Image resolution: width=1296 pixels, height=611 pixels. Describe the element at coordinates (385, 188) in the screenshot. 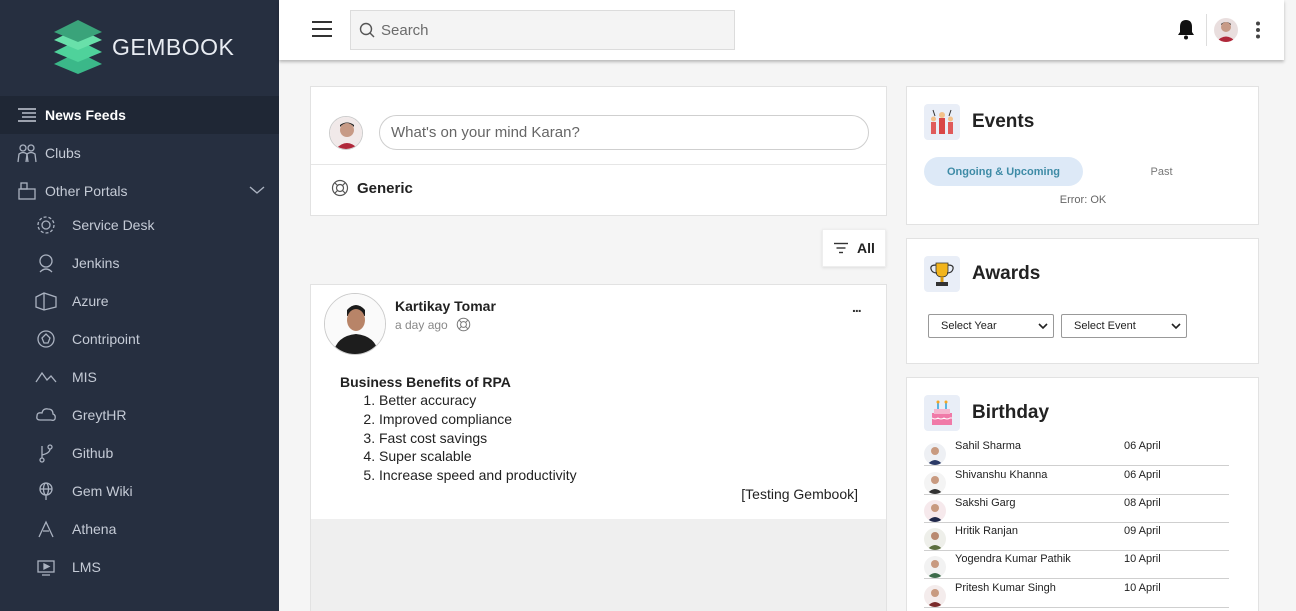

I see `channel-label: Generic` at that location.